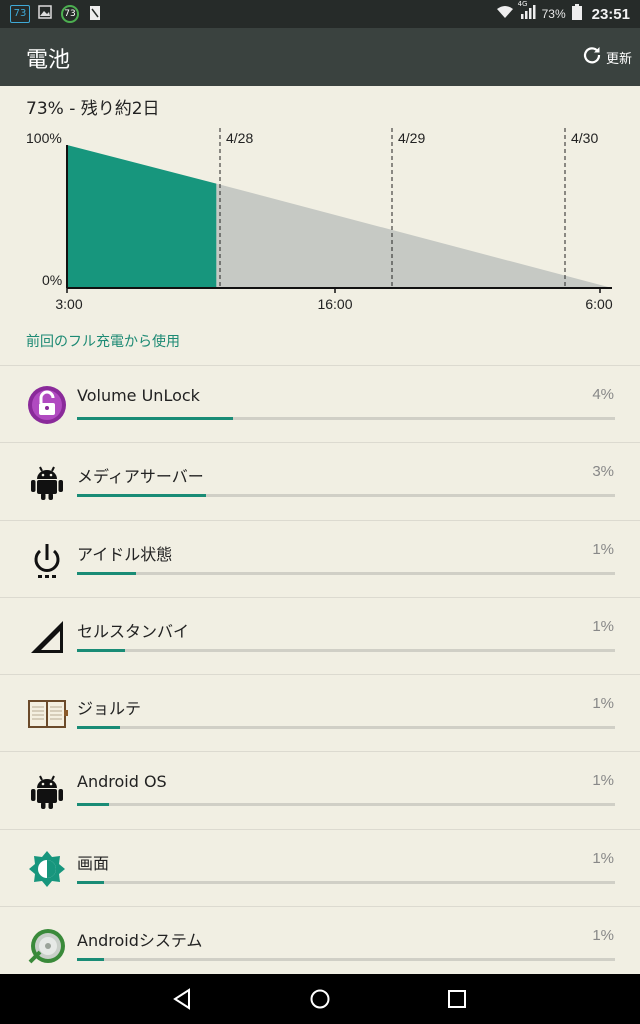  What do you see at coordinates (122, 782) in the screenshot?
I see `usage-app-name: Android OS` at bounding box center [122, 782].